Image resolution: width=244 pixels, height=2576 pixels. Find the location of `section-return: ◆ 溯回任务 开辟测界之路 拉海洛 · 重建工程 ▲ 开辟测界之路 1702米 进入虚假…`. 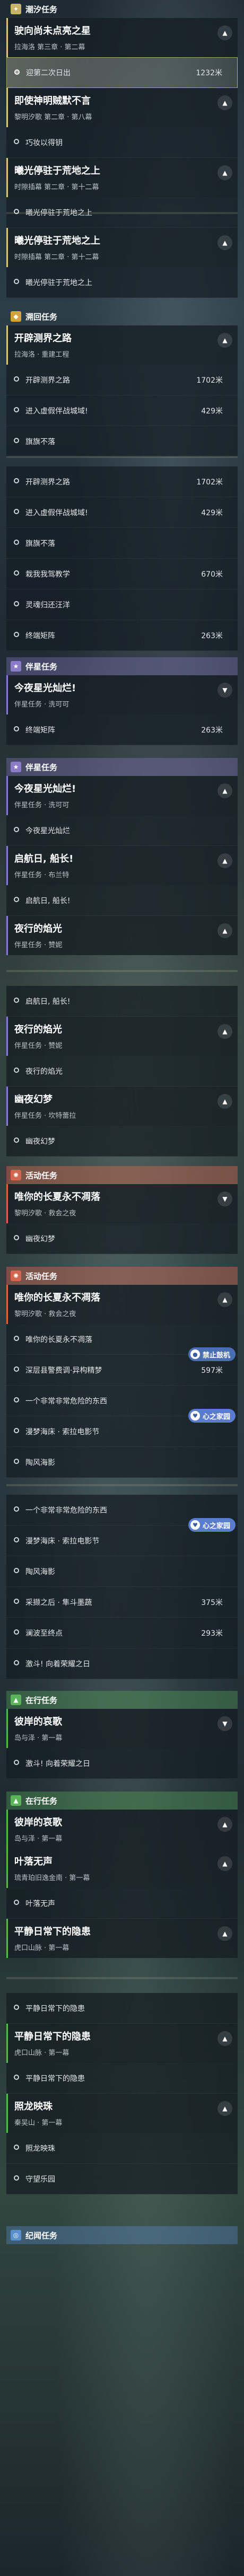

section-return: ◆ 溯回任务 开辟测界之路 拉海洛 · 重建工程 ▲ 开辟测界之路 1702米 进入虚假… is located at coordinates (122, 382).